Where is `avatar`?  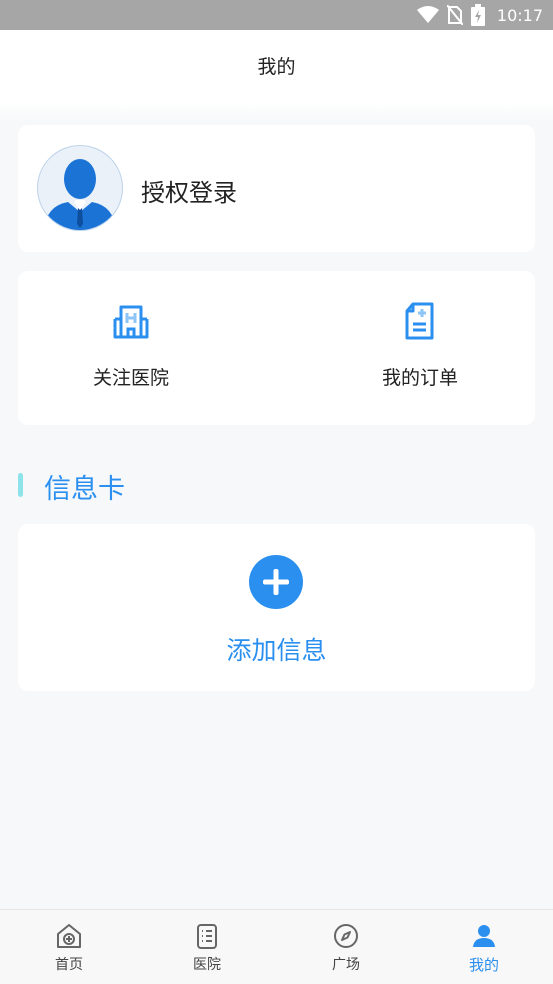
avatar is located at coordinates (80, 188).